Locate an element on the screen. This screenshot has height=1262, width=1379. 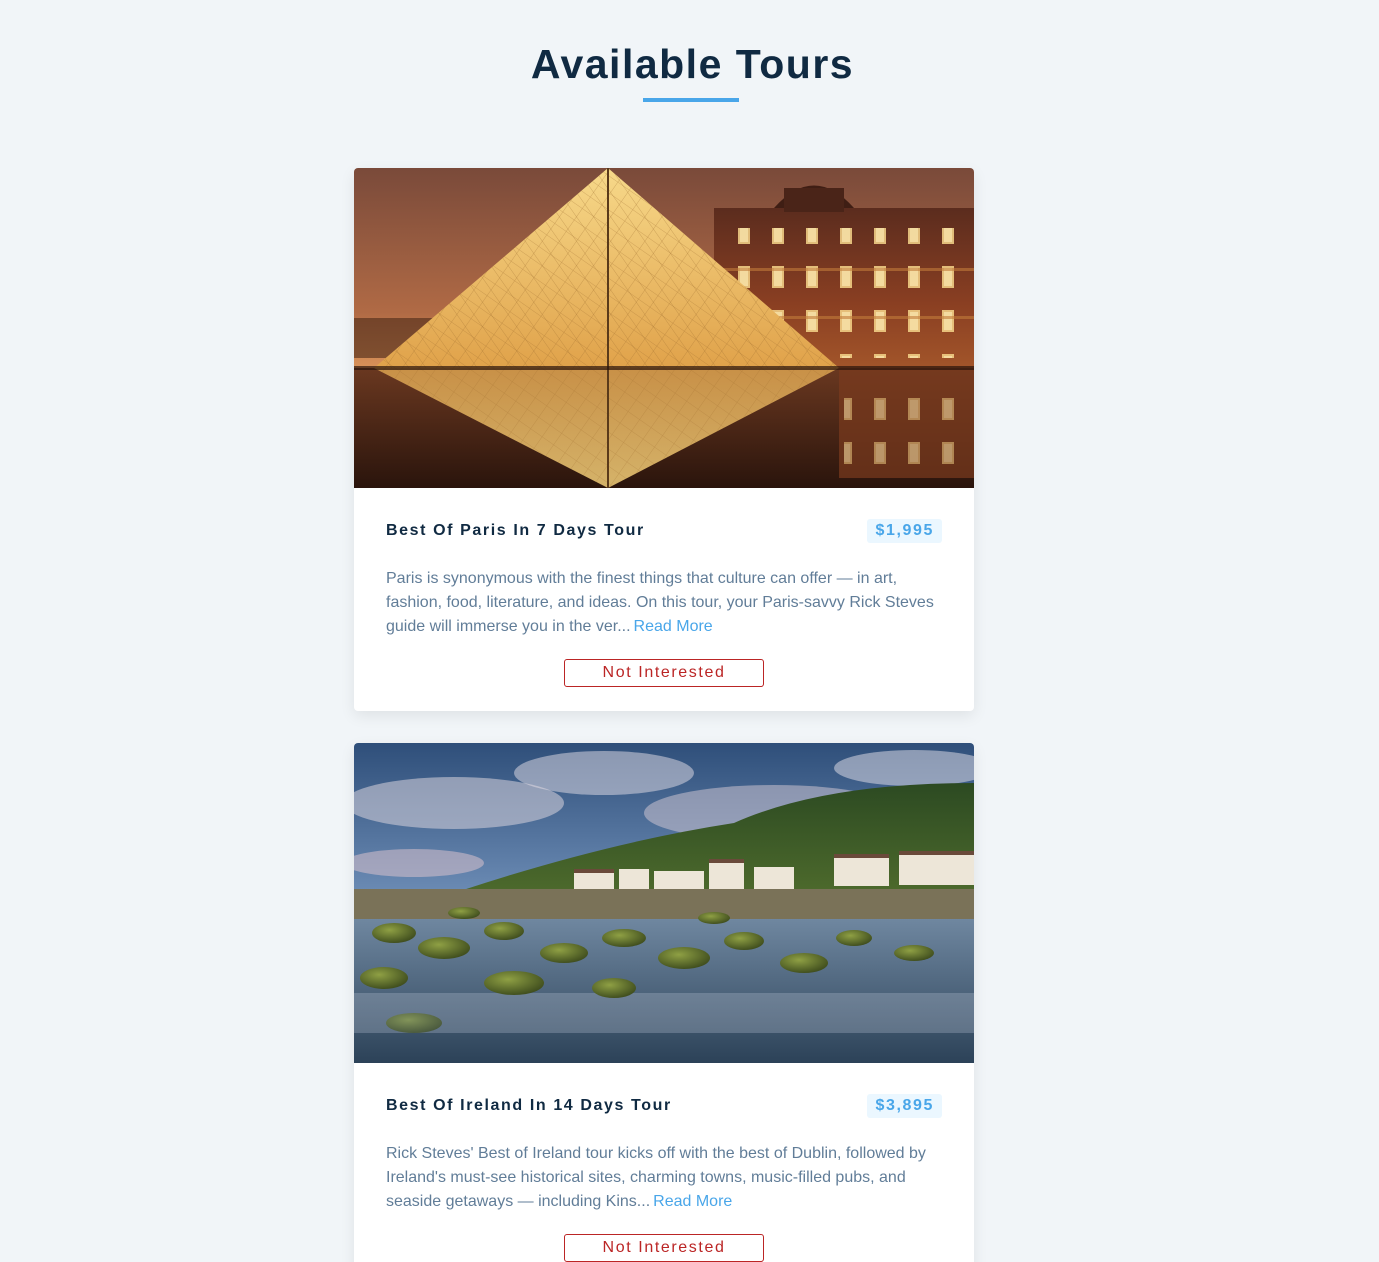
tour-price: $3,895 is located at coordinates (904, 1106).